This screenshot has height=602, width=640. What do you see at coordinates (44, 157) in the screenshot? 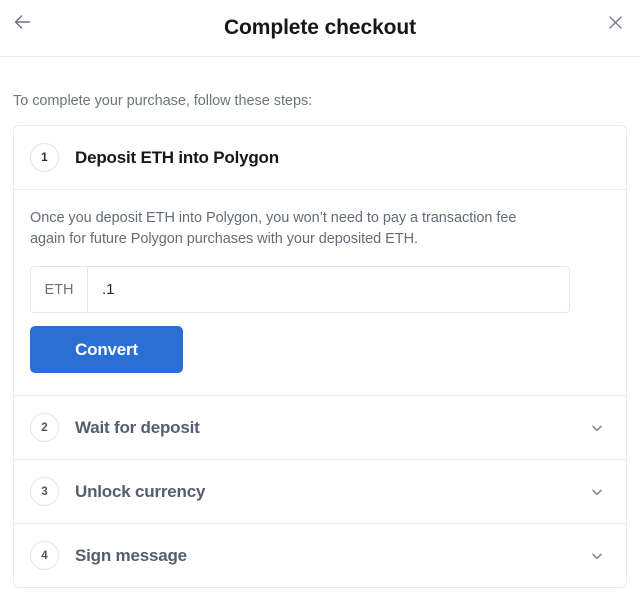
I see `step-number-badge: 1` at bounding box center [44, 157].